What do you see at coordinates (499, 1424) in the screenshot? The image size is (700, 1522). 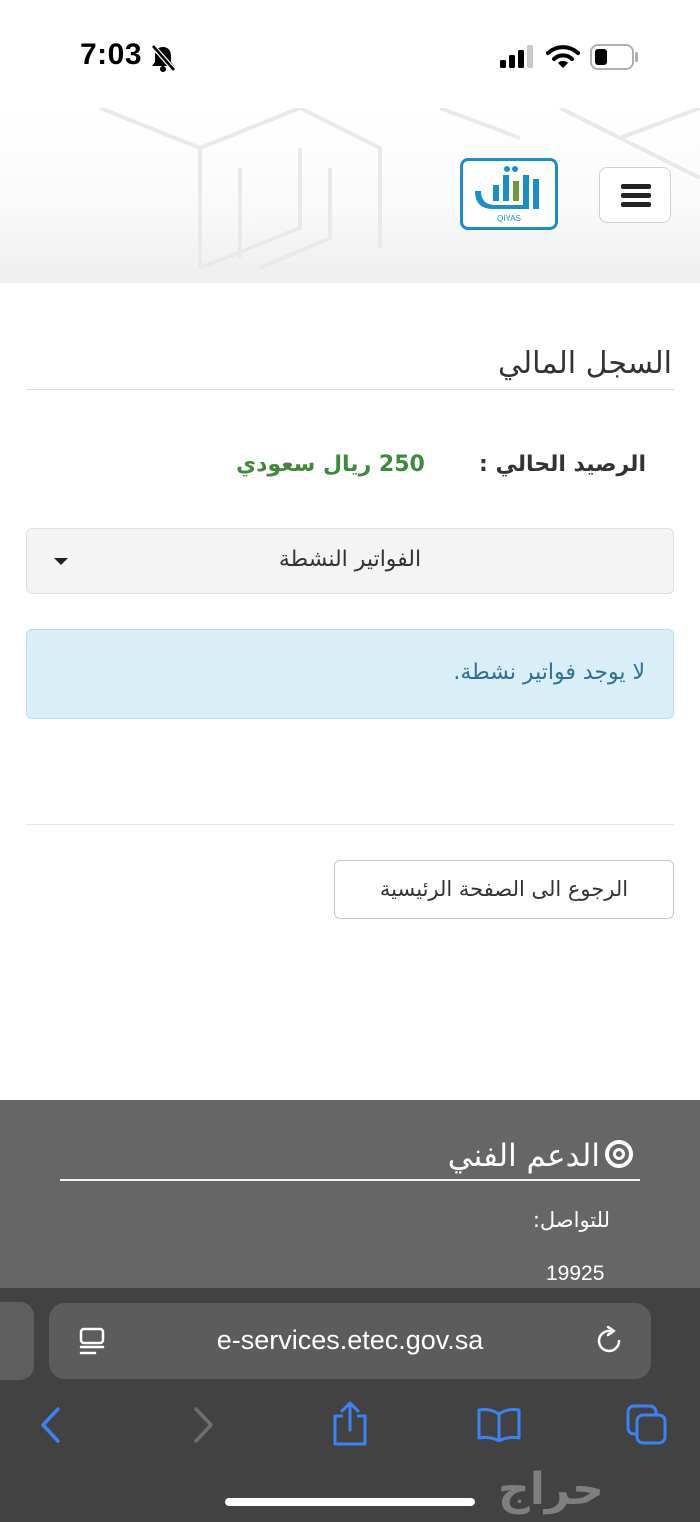 I see `bookmarks-icon` at bounding box center [499, 1424].